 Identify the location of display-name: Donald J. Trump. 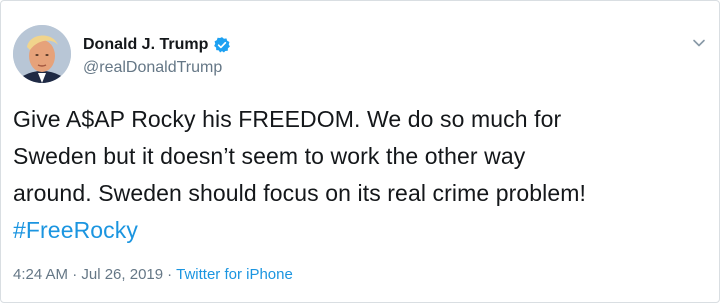
(145, 45).